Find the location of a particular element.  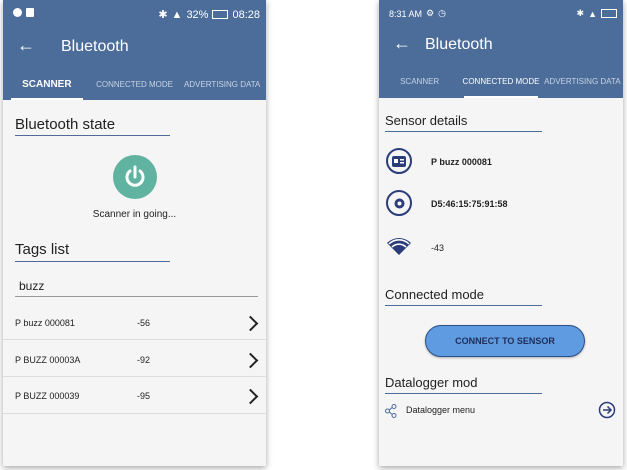

status-right: ✱ ▲ 32% 08:28 is located at coordinates (209, 15).